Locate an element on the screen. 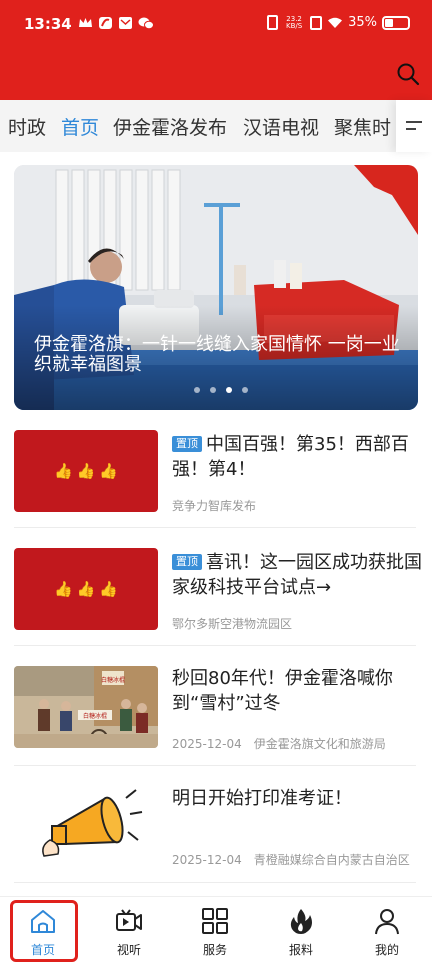  wifi-icon is located at coordinates (335, 22).